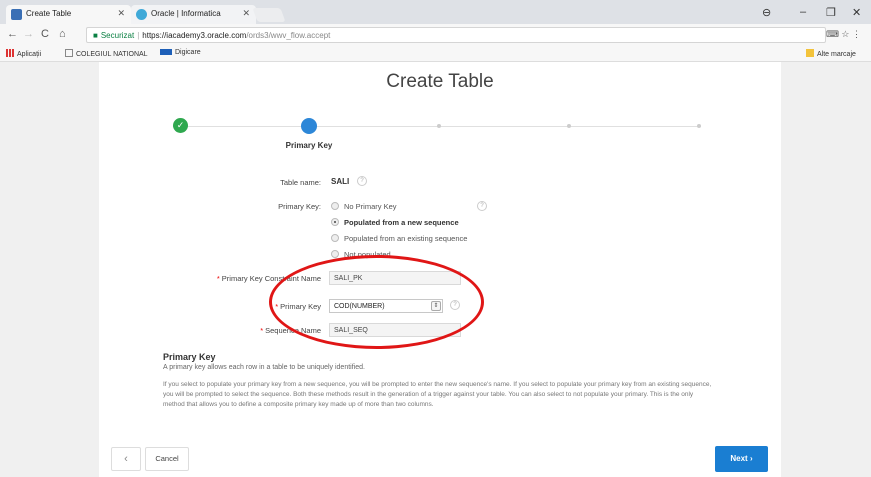  Describe the element at coordinates (290, 330) in the screenshot. I see `sequence-name-label: * Sequence Name` at that location.